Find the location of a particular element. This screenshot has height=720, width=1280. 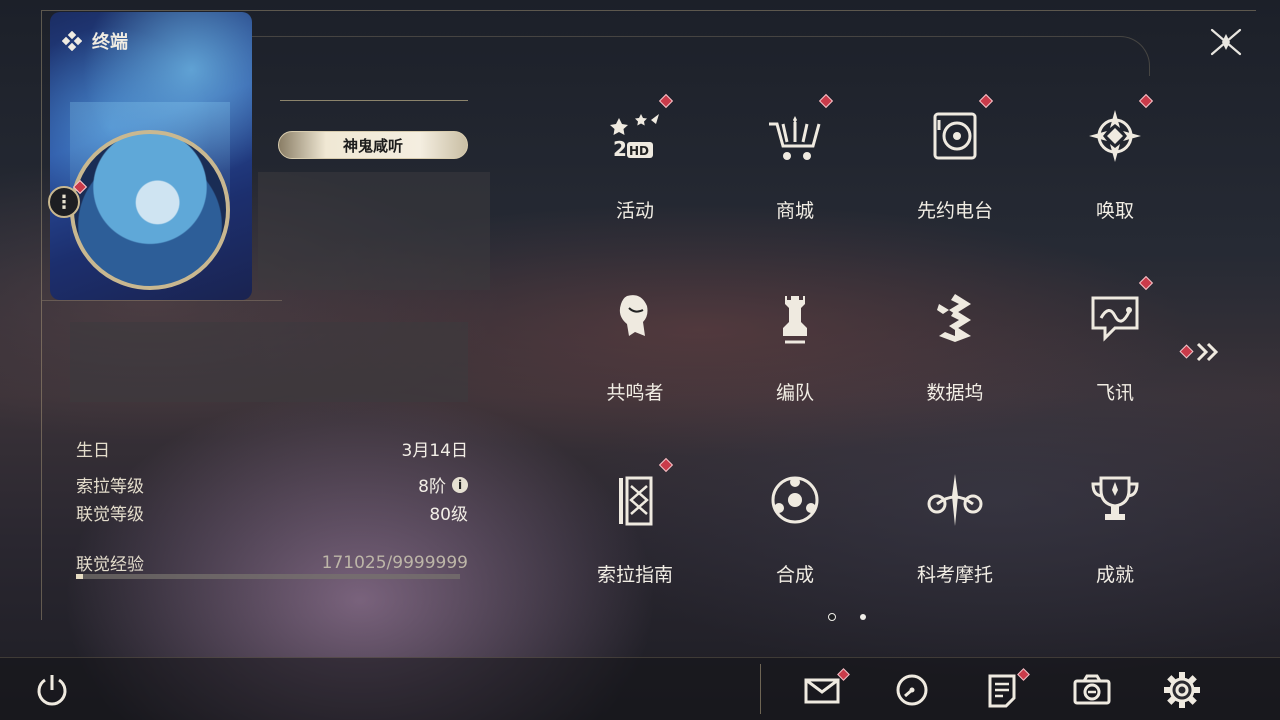

next-page-chevron-icon is located at coordinates (1202, 352).